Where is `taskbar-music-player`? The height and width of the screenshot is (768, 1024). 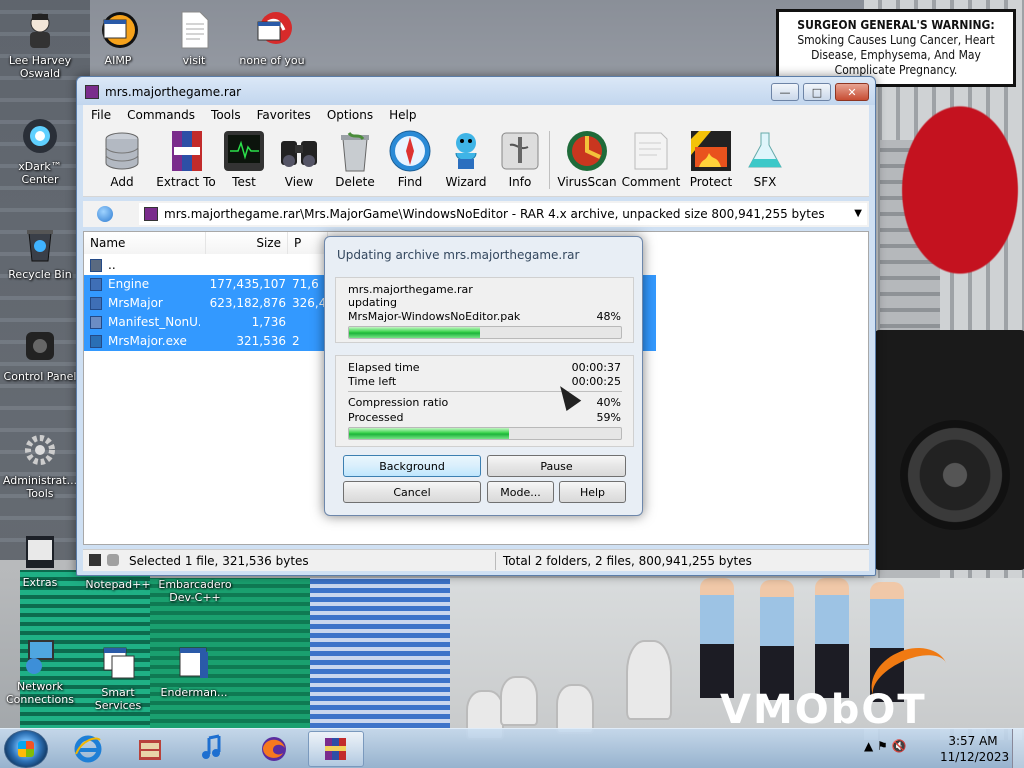 taskbar-music-player is located at coordinates (212, 749).